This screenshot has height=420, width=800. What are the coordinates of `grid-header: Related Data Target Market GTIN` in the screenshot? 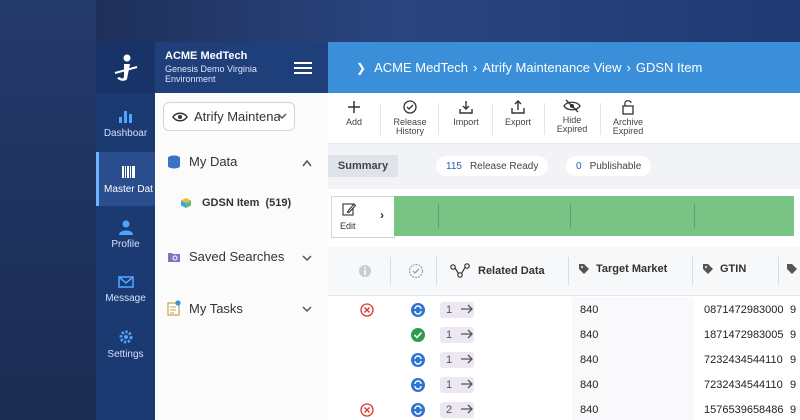 It's located at (564, 271).